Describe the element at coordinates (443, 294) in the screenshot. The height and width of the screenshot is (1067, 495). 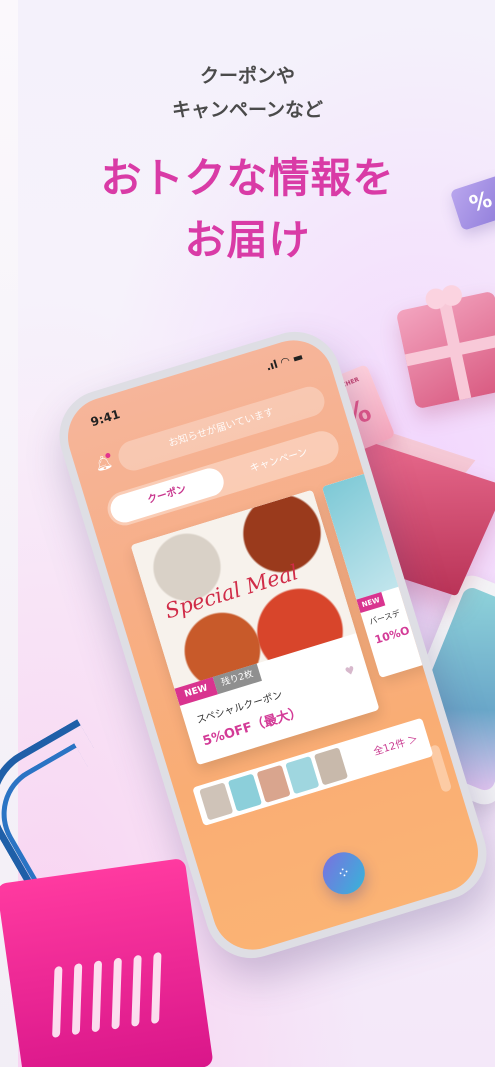
I see `gift-bow` at that location.